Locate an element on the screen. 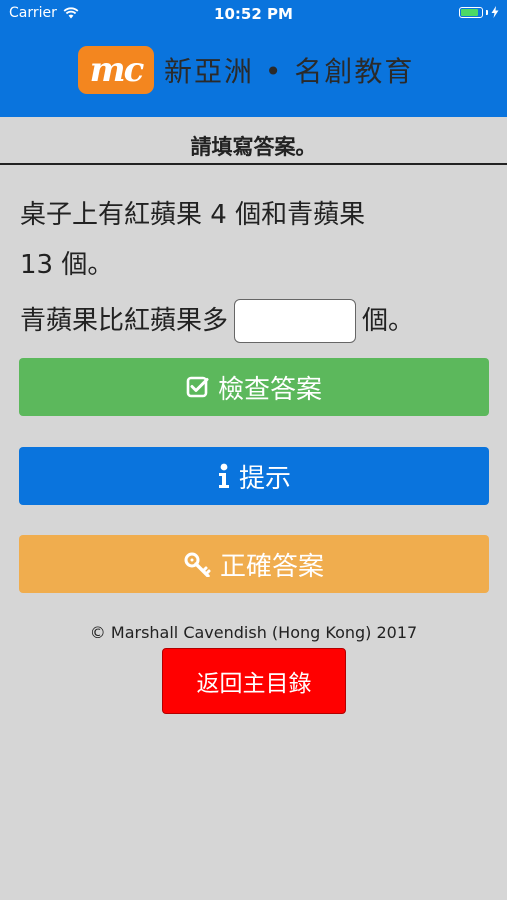 The image size is (507, 900). check-answer-button: 檢查答案 is located at coordinates (254, 387).